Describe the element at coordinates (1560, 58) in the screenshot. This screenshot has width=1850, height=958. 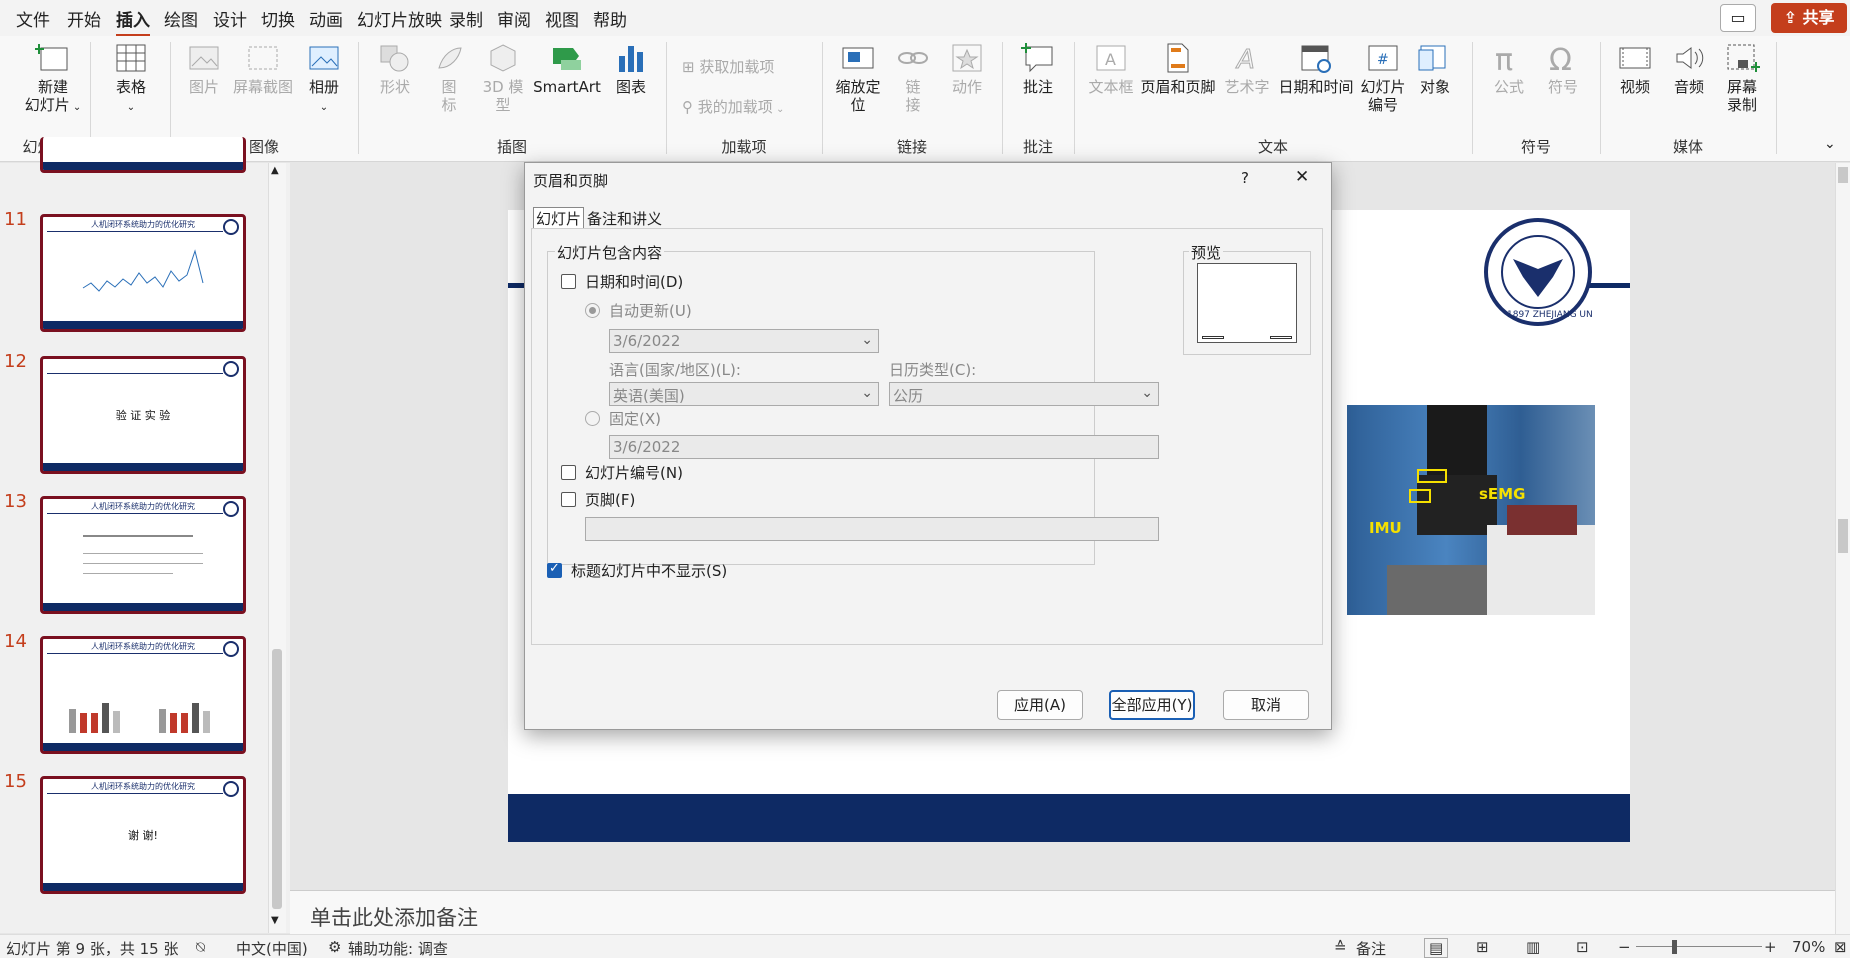
I see `svg-text: Ω` at that location.